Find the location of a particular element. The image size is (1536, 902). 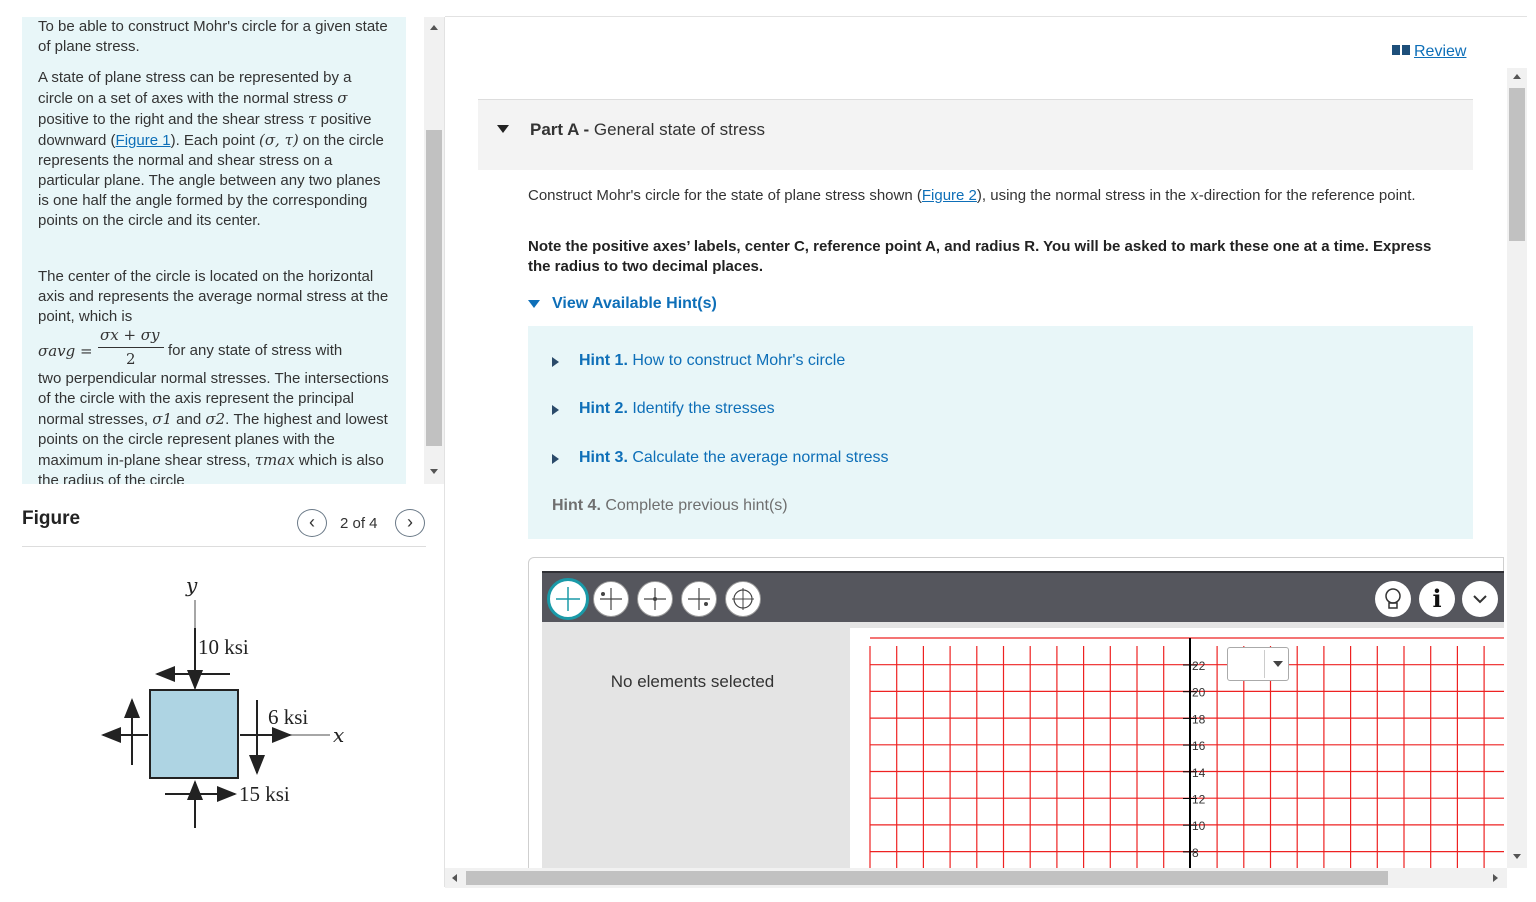

reference-point-tool-icon is located at coordinates (699, 599).